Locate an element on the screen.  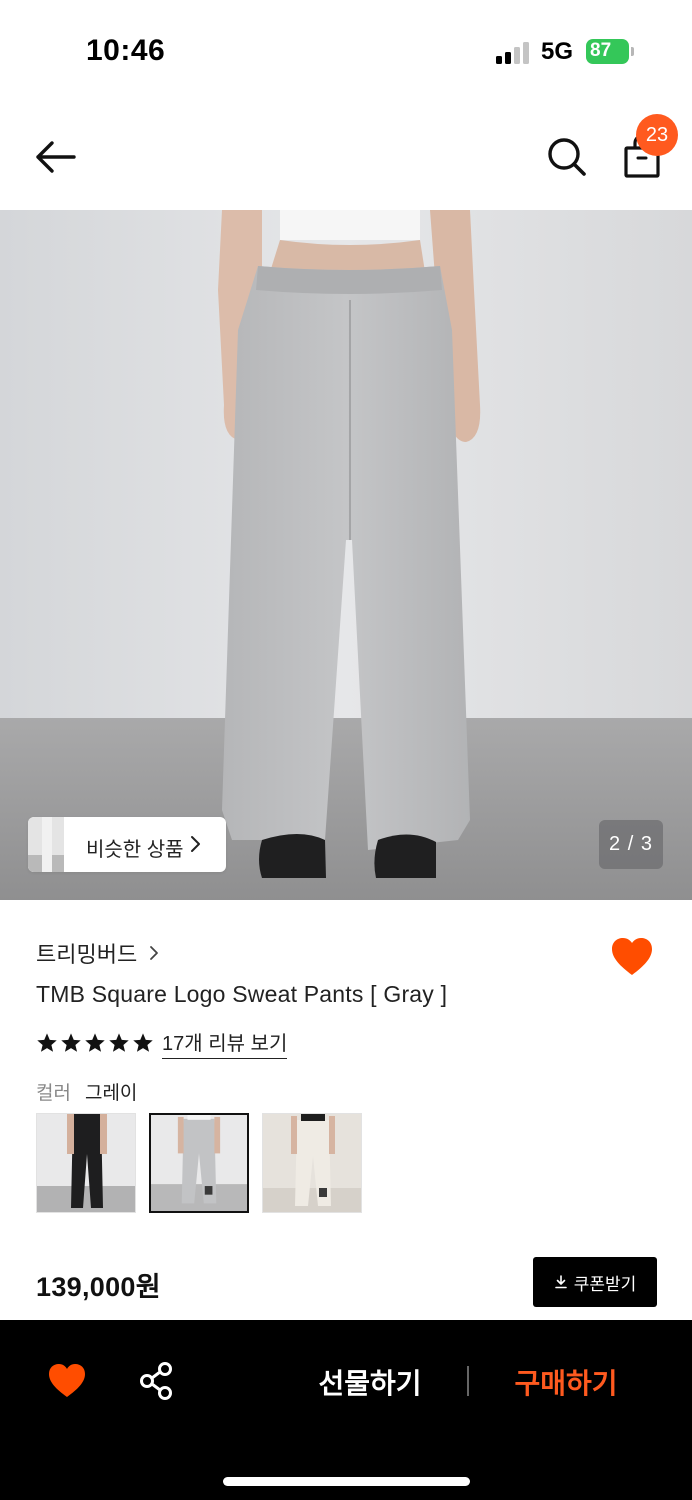
color-row: 컬러 그레이 is located at coordinates (86, 1091).